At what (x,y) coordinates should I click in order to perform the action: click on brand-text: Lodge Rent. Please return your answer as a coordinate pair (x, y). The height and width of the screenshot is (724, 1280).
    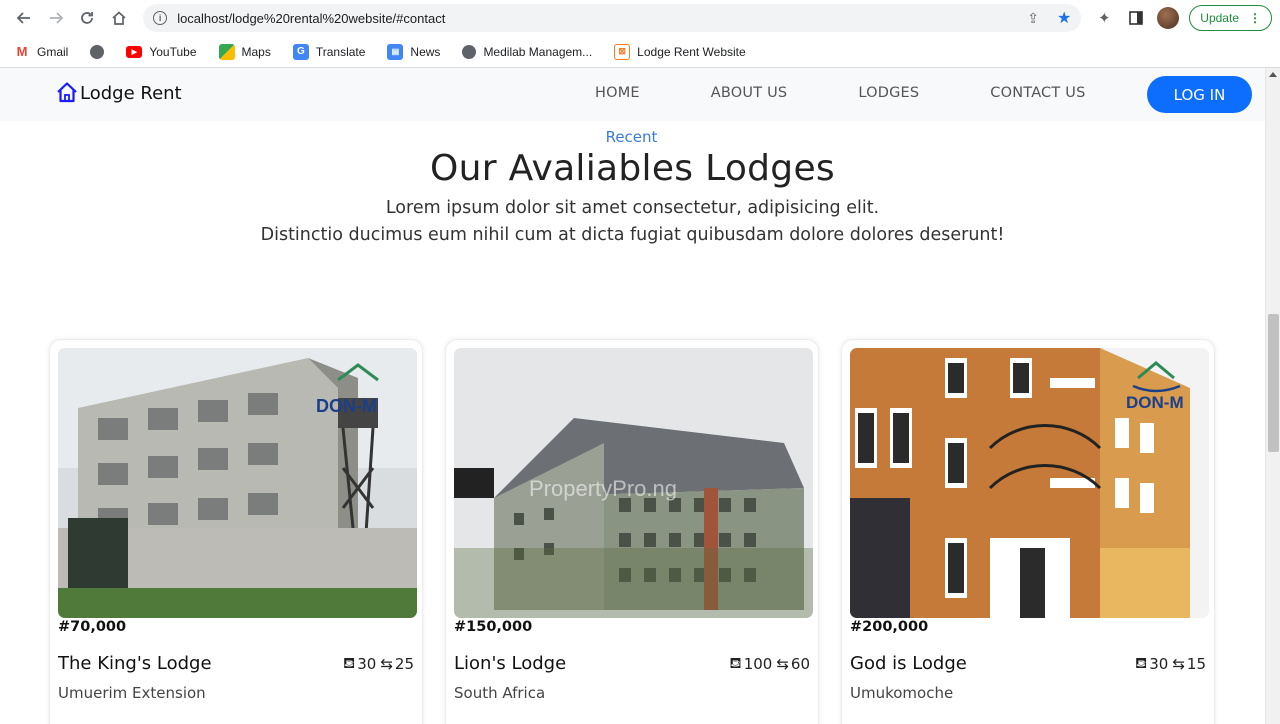
    Looking at the image, I should click on (131, 93).